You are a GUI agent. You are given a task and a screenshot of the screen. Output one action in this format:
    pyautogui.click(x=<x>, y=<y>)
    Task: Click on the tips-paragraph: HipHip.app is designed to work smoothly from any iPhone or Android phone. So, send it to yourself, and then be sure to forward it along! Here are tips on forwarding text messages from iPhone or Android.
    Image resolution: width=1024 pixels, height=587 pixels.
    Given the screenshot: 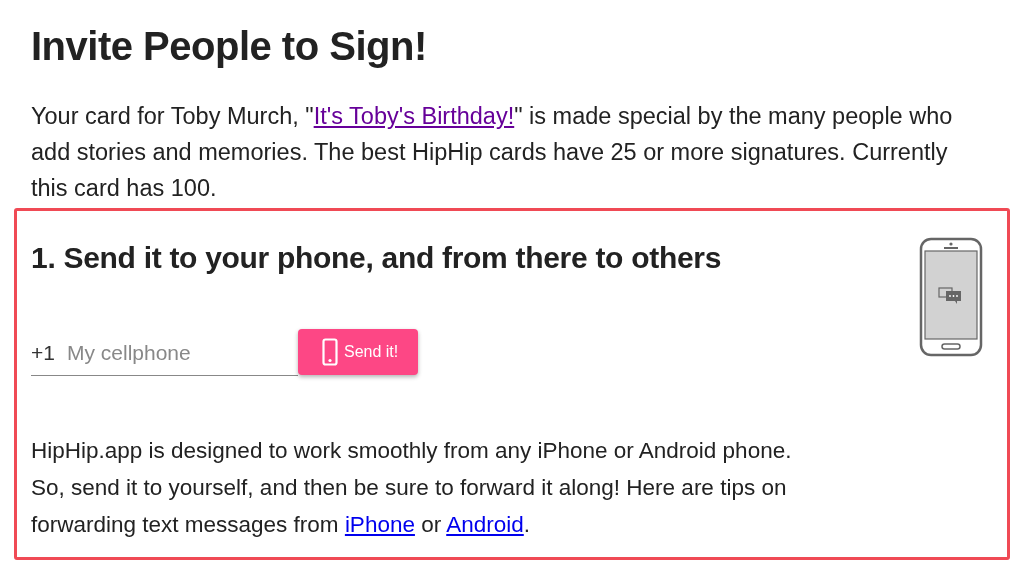 What is the action you would take?
    pyautogui.click(x=412, y=488)
    